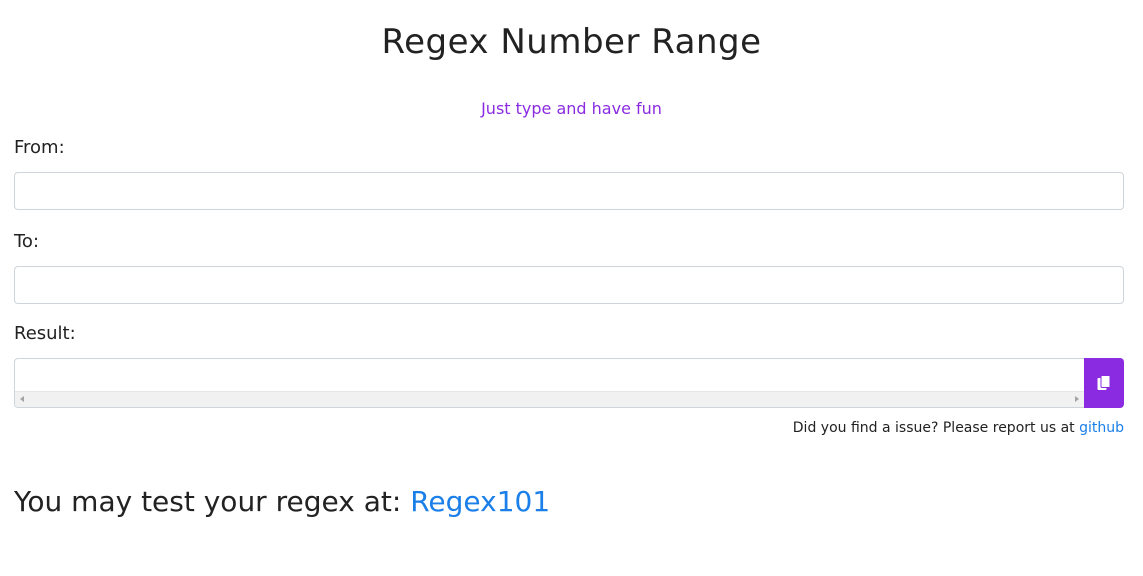  What do you see at coordinates (480, 501) in the screenshot?
I see `regex101-link: Regex101` at bounding box center [480, 501].